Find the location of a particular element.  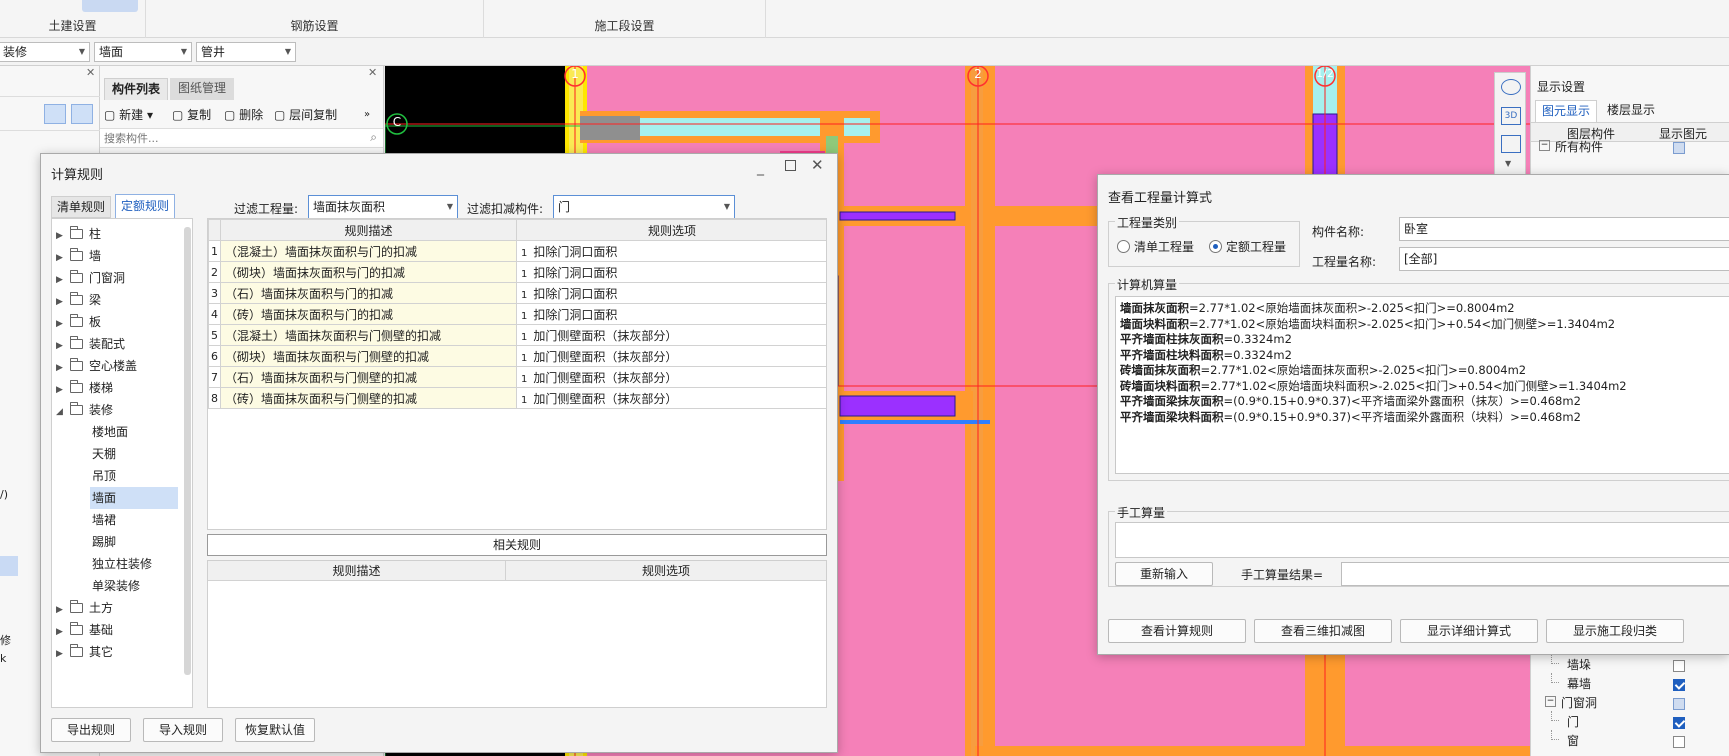

tree-item: ▶ 空心楼盖 is located at coordinates (96, 366).